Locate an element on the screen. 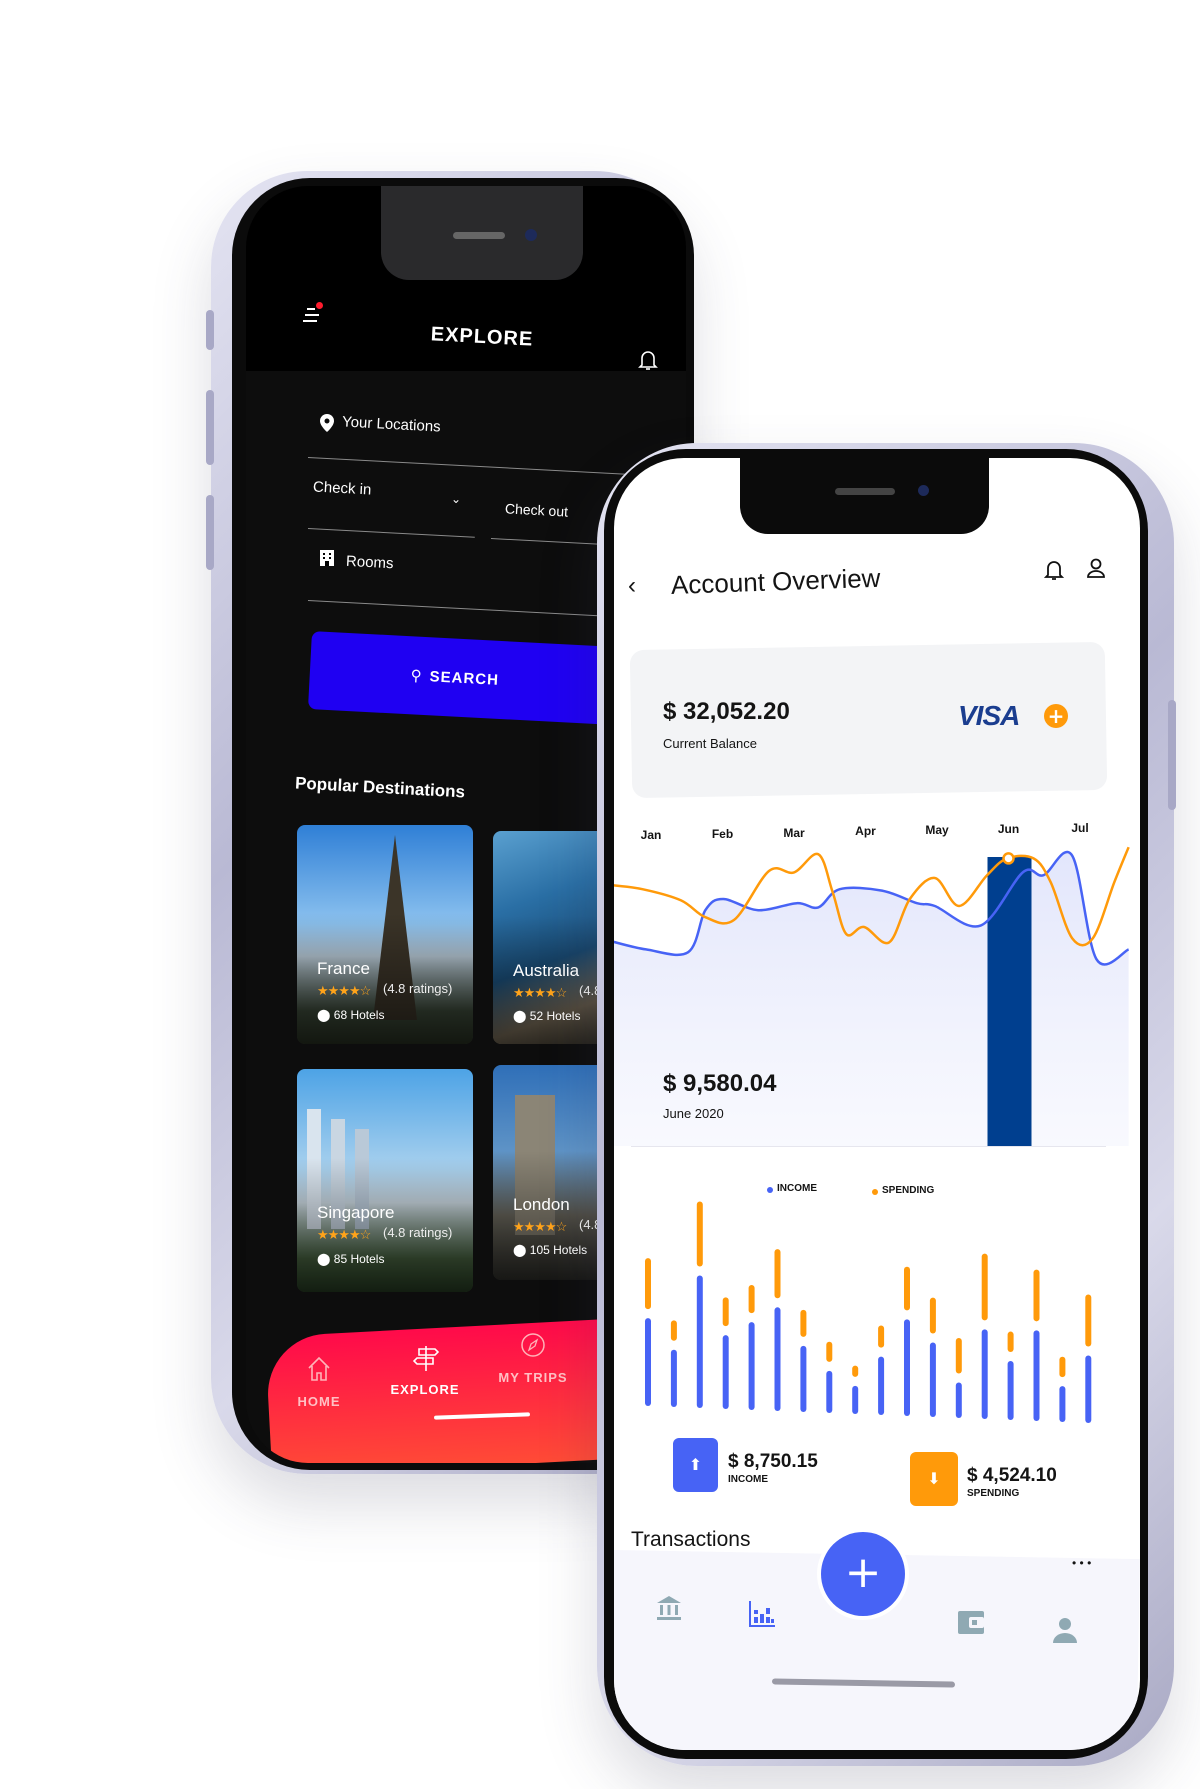 This screenshot has height=1789, width=1200. hotel-count-text: 52 Hotels is located at coordinates (555, 1016).